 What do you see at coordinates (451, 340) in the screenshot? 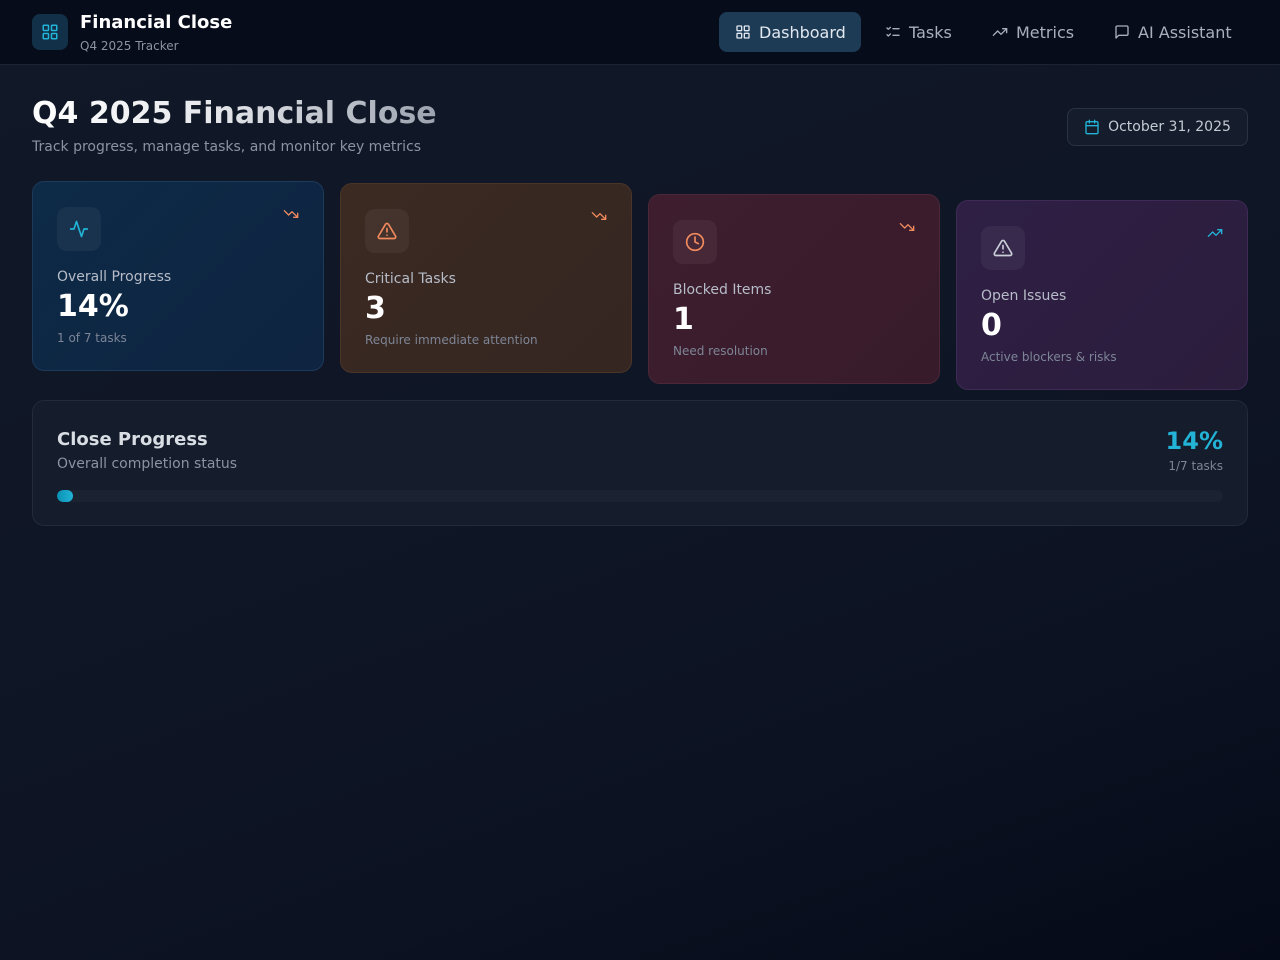
I see `stat-note: Require immediate attention` at bounding box center [451, 340].